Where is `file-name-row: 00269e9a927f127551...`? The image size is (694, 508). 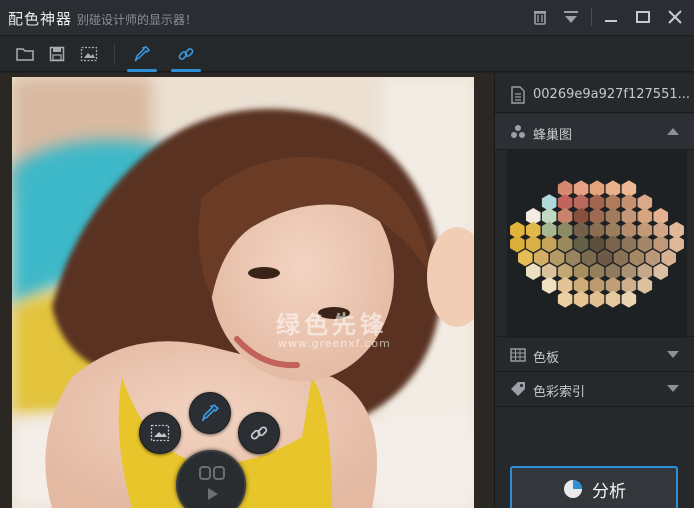 file-name-row: 00269e9a927f127551... is located at coordinates (594, 95).